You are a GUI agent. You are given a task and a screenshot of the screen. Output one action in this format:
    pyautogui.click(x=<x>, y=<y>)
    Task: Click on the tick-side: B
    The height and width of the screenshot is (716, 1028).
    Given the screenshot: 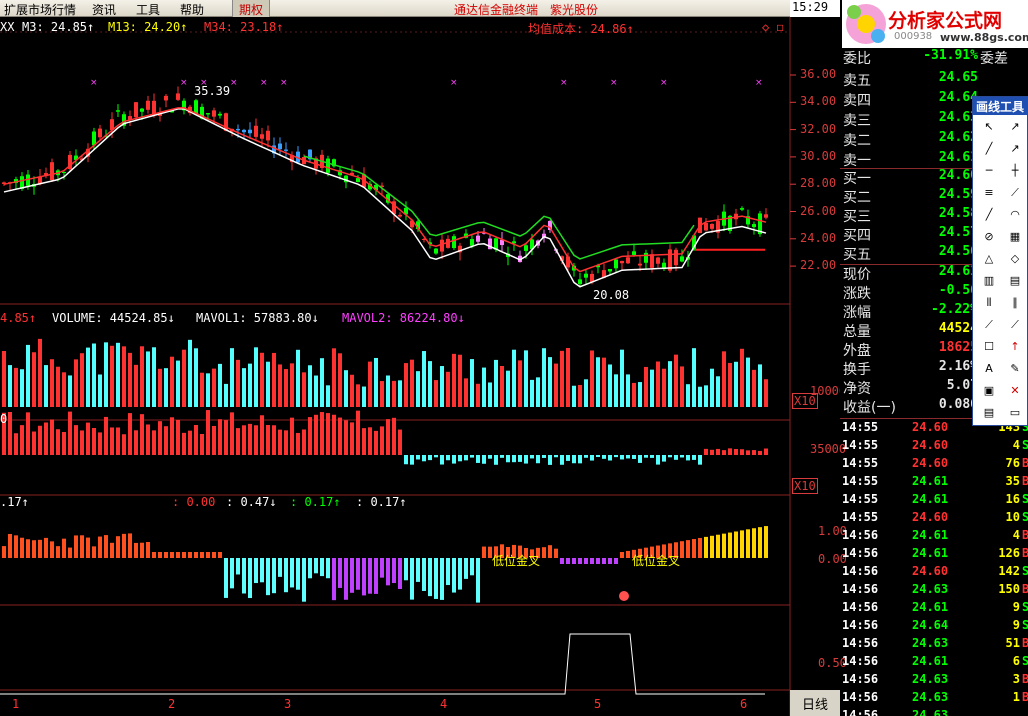 What is the action you would take?
    pyautogui.click(x=1025, y=481)
    